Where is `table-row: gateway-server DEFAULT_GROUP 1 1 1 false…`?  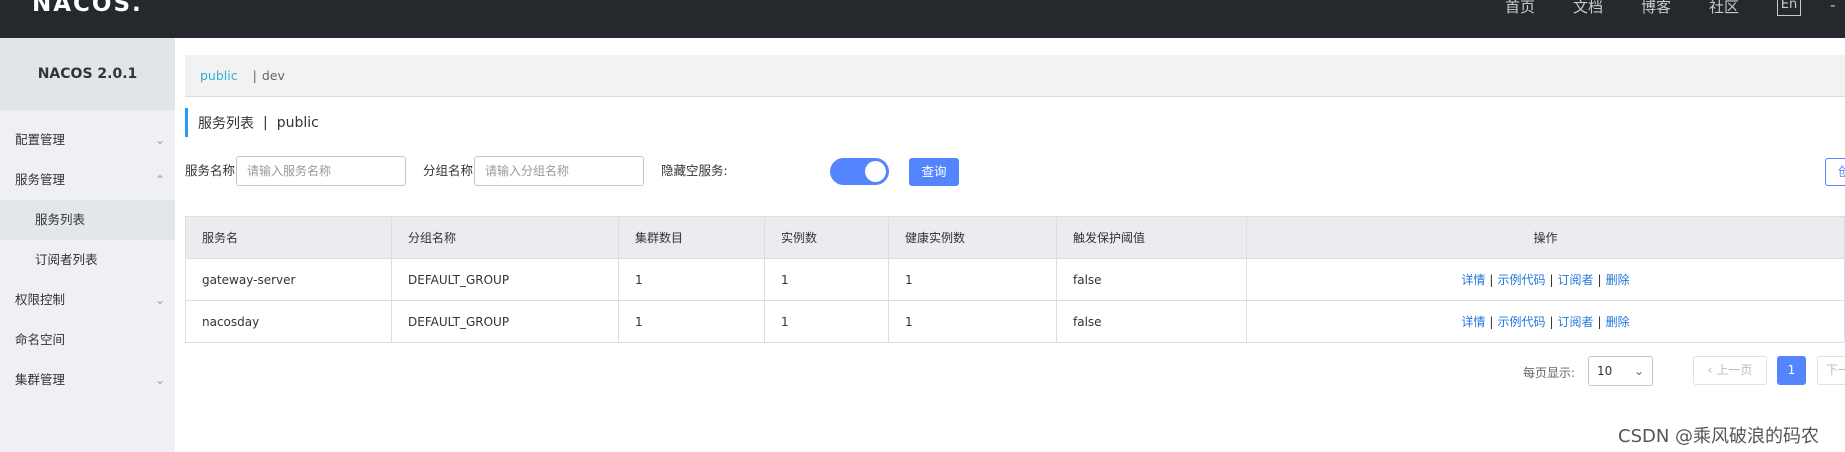 table-row: gateway-server DEFAULT_GROUP 1 1 1 false… is located at coordinates (1015, 279).